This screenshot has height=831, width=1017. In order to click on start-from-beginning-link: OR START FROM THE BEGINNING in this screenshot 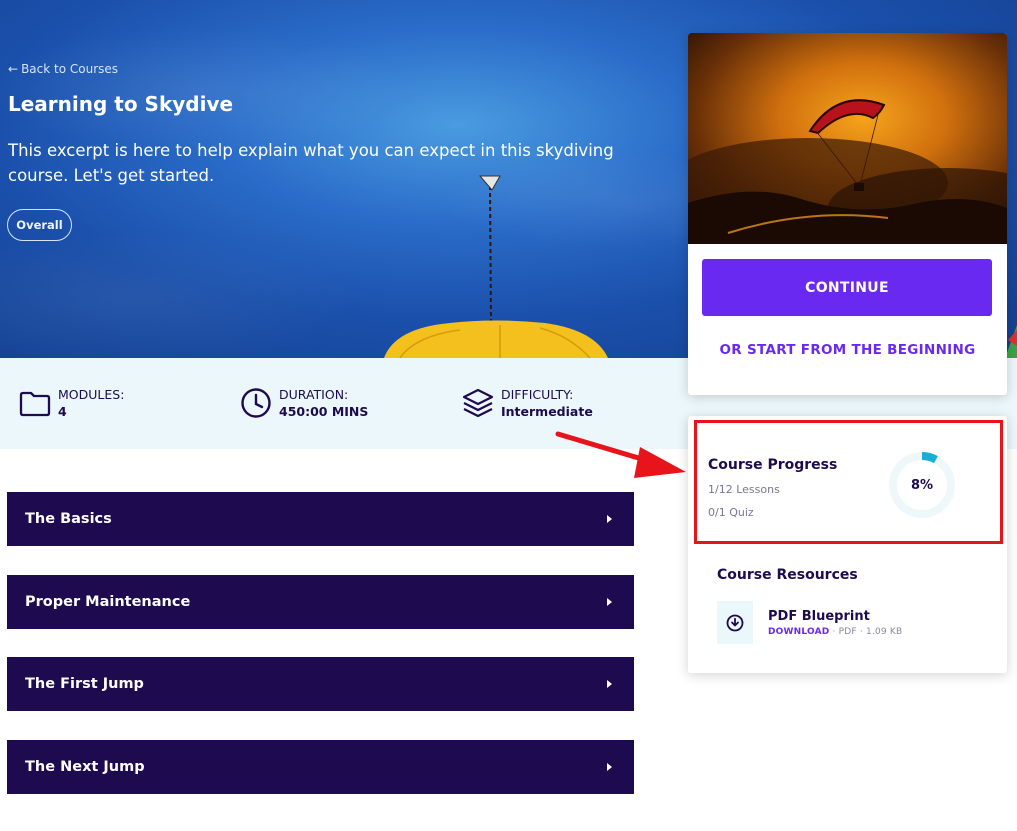, I will do `click(847, 350)`.